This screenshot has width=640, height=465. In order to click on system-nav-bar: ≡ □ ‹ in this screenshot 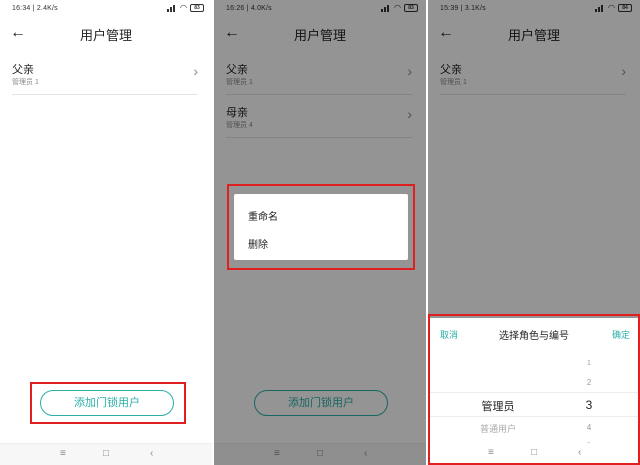, I will do `click(106, 454)`.